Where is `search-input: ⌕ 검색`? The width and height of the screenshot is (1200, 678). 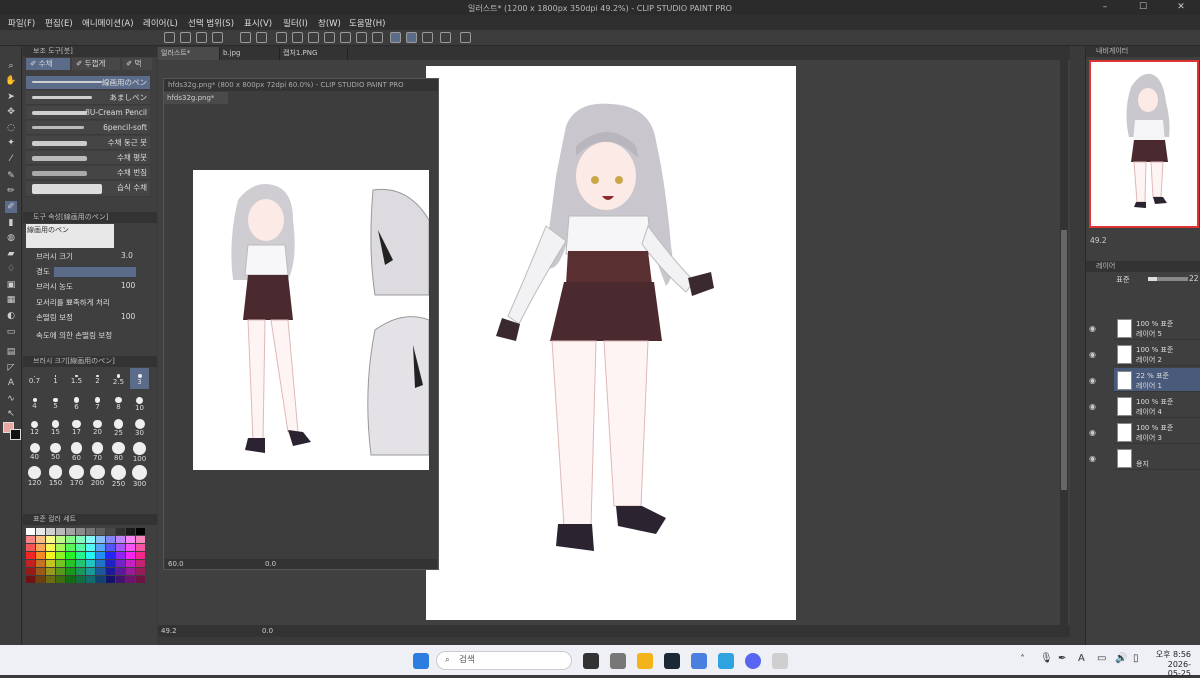
search-input: ⌕ 검색 is located at coordinates (504, 660).